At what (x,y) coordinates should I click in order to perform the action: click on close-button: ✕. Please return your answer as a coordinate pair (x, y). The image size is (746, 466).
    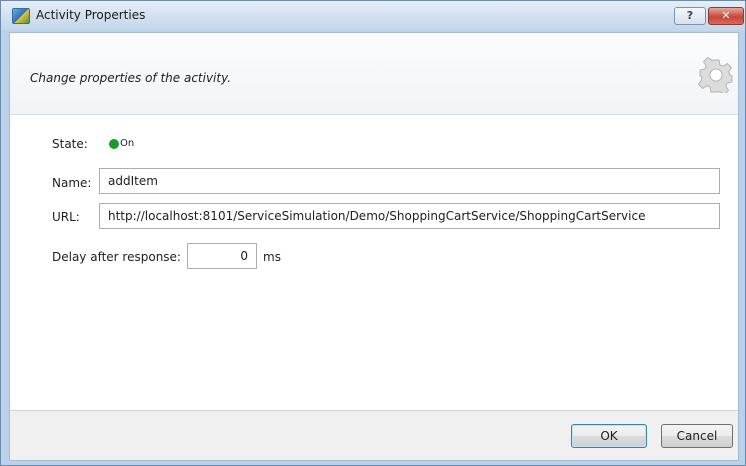
    Looking at the image, I should click on (726, 16).